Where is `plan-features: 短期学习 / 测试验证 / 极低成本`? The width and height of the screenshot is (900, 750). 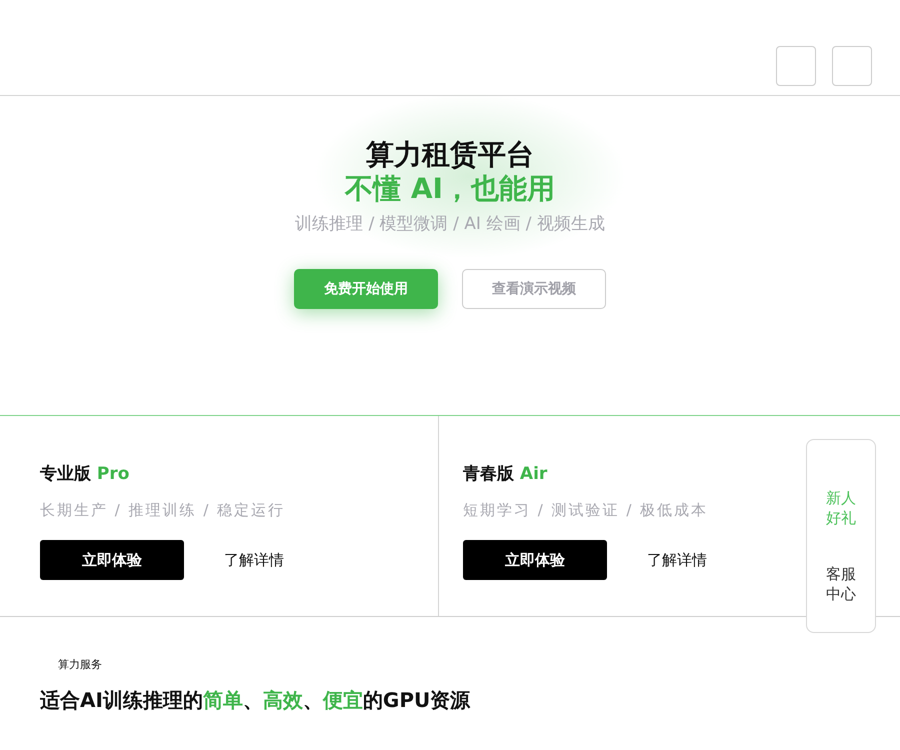 plan-features: 短期学习 / 测试验证 / 极低成本 is located at coordinates (585, 510).